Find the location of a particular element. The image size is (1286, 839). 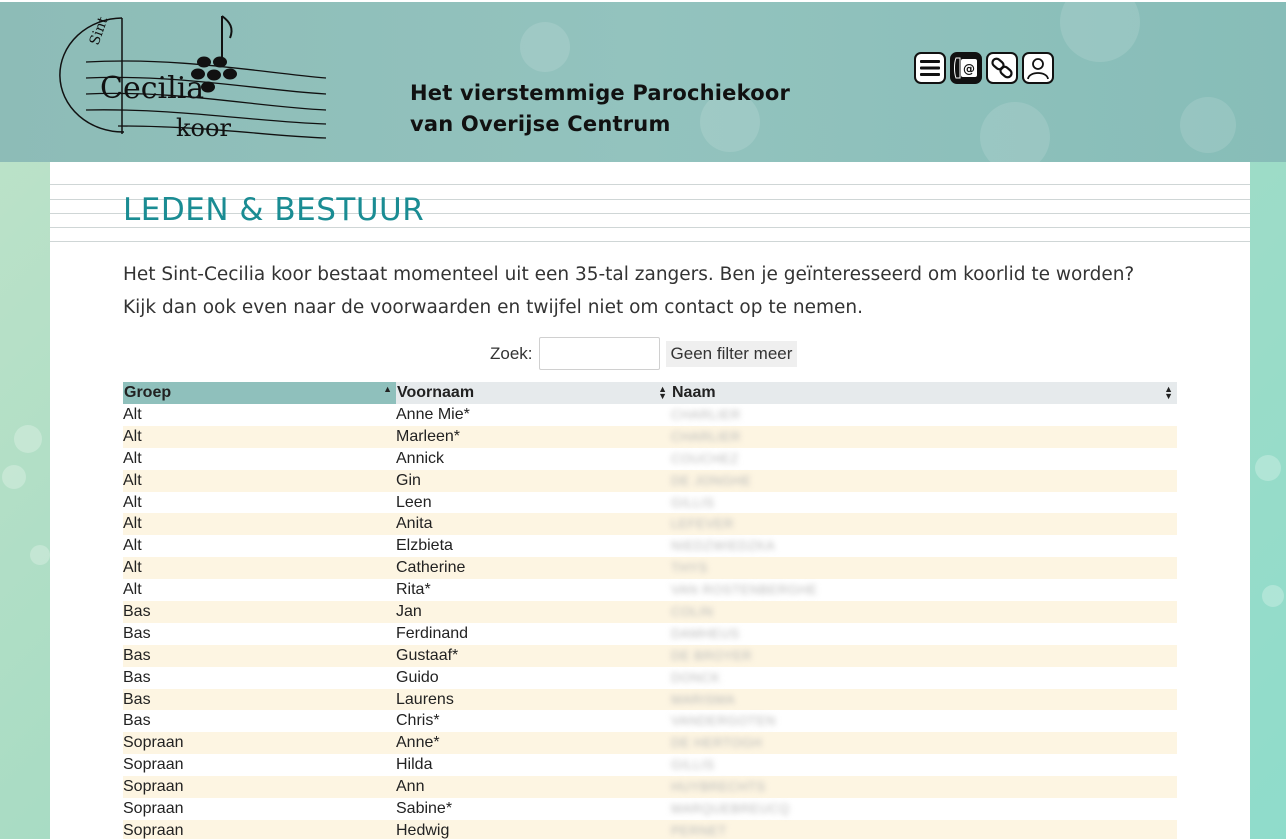

page-title: LEDEN & BESTUUR is located at coordinates (274, 210).